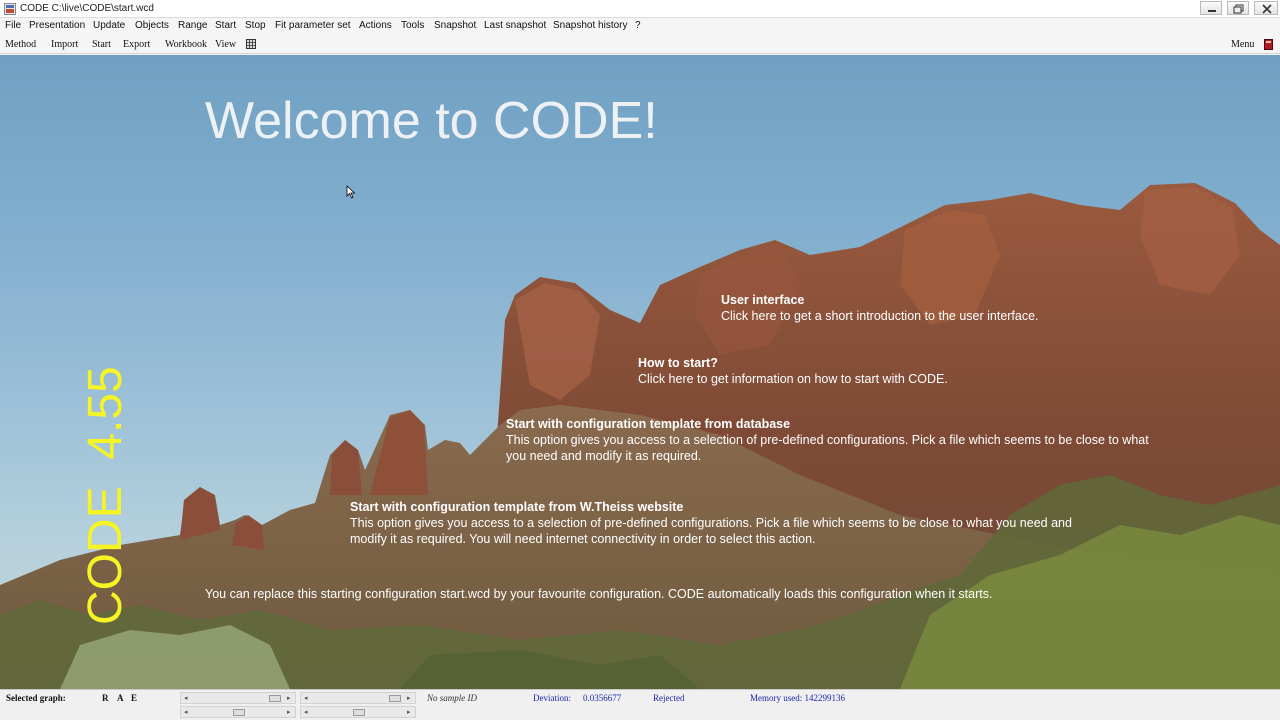  I want to click on menu-stop: Stop, so click(255, 25).